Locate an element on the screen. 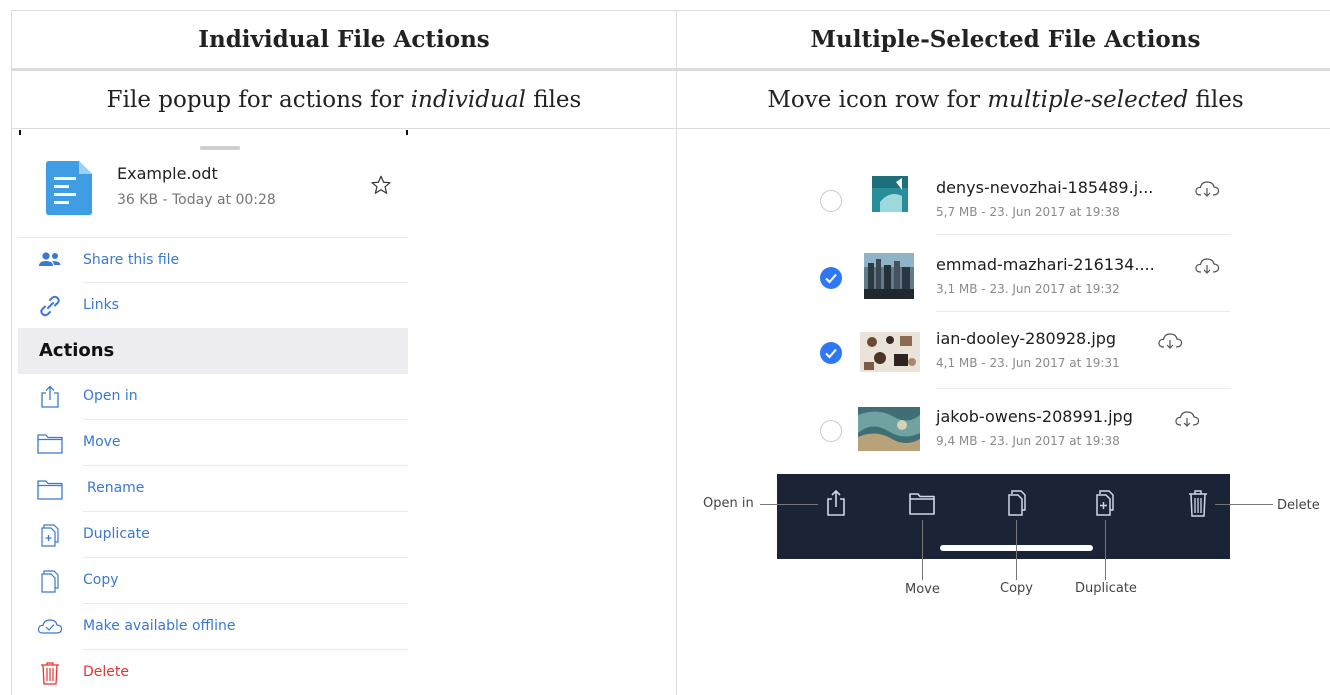  file-meta: 3,1 MB - 23. Jun 2017 at 19:32 is located at coordinates (1028, 289).